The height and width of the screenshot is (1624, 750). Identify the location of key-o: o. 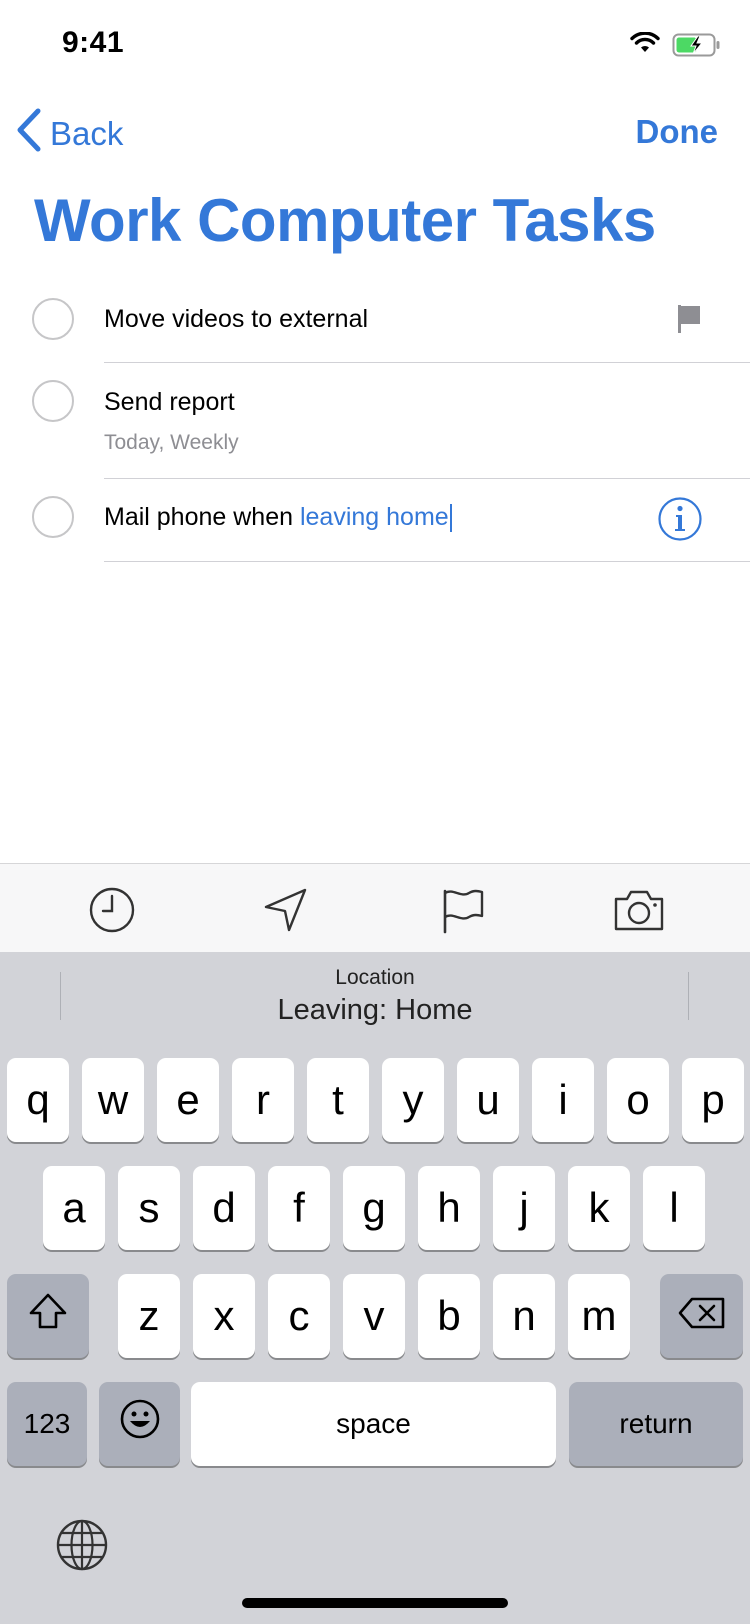
(638, 1100).